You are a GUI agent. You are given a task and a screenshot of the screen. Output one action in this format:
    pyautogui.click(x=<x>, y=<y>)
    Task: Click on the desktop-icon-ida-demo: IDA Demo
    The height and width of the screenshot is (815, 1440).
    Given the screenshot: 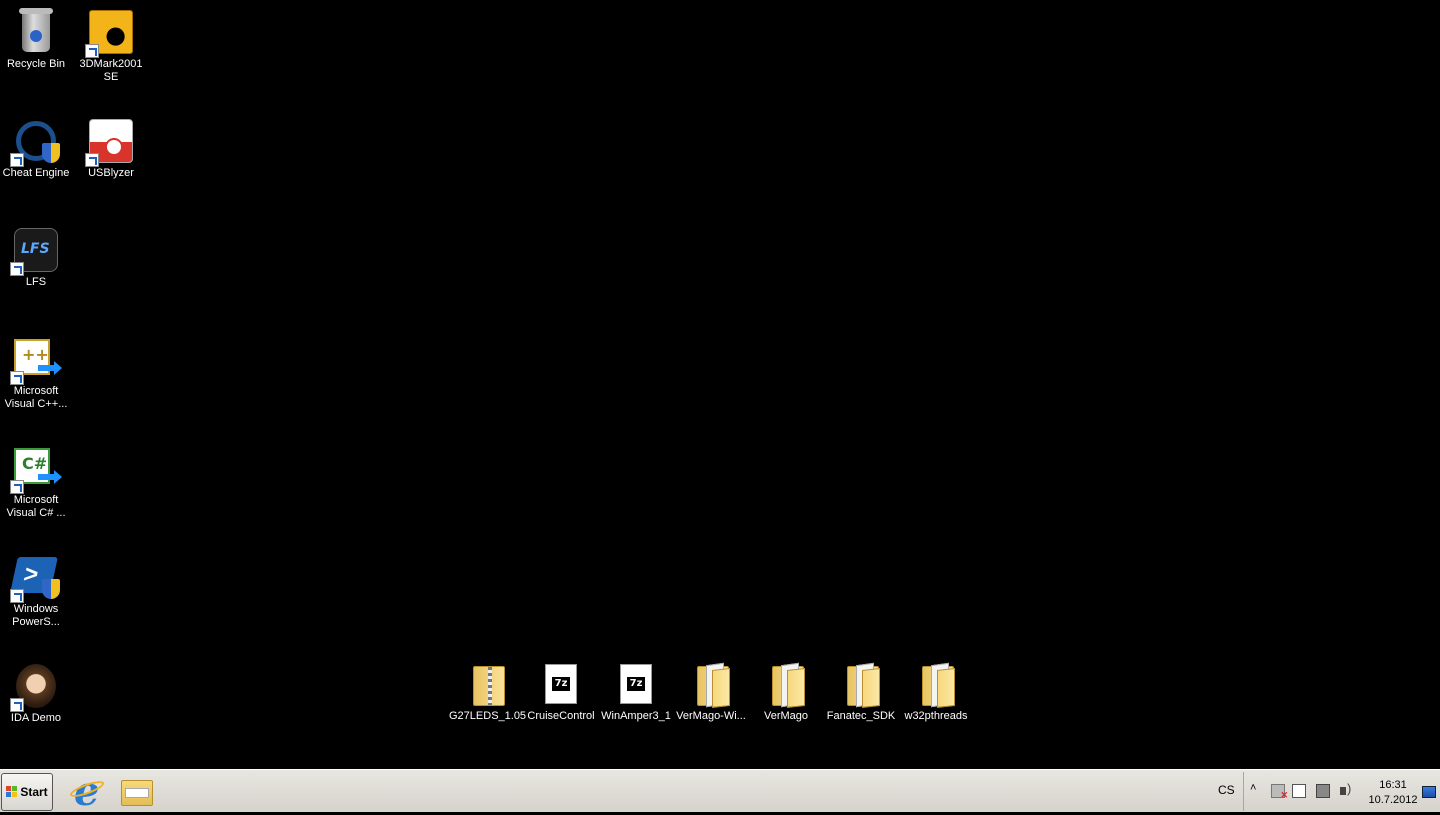 What is the action you would take?
    pyautogui.click(x=37, y=693)
    